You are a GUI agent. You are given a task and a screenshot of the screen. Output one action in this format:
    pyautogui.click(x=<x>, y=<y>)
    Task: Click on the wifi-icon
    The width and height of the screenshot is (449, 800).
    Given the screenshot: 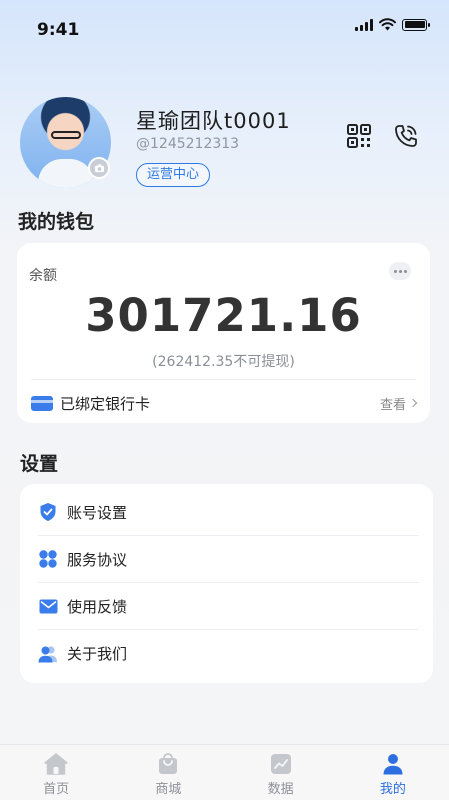 What is the action you would take?
    pyautogui.click(x=387, y=24)
    